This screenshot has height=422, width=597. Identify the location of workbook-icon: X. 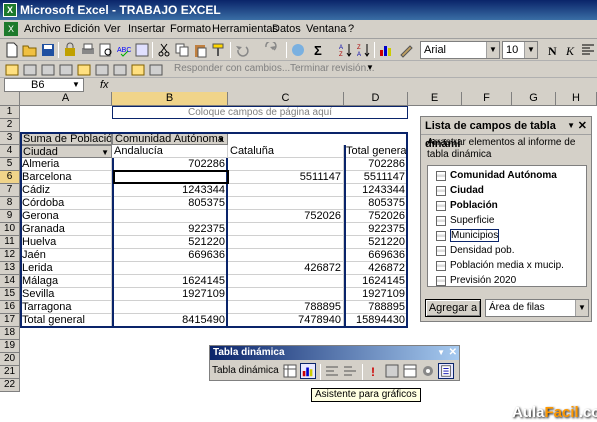
(11, 29).